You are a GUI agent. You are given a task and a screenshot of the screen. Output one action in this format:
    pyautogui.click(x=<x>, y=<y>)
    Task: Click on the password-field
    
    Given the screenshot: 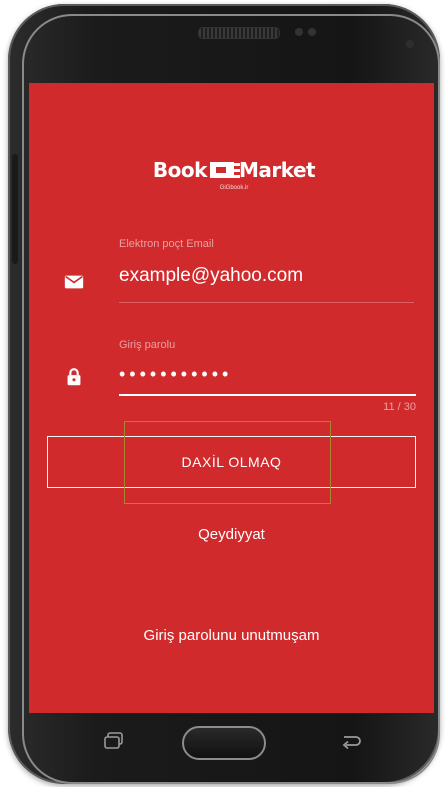 What is the action you would take?
    pyautogui.click(x=266, y=374)
    